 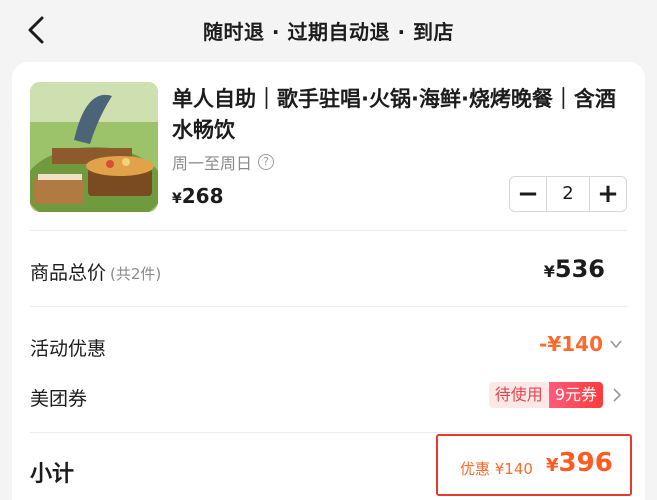 I want to click on total-row: 商品总价 (共2件), so click(x=95, y=271).